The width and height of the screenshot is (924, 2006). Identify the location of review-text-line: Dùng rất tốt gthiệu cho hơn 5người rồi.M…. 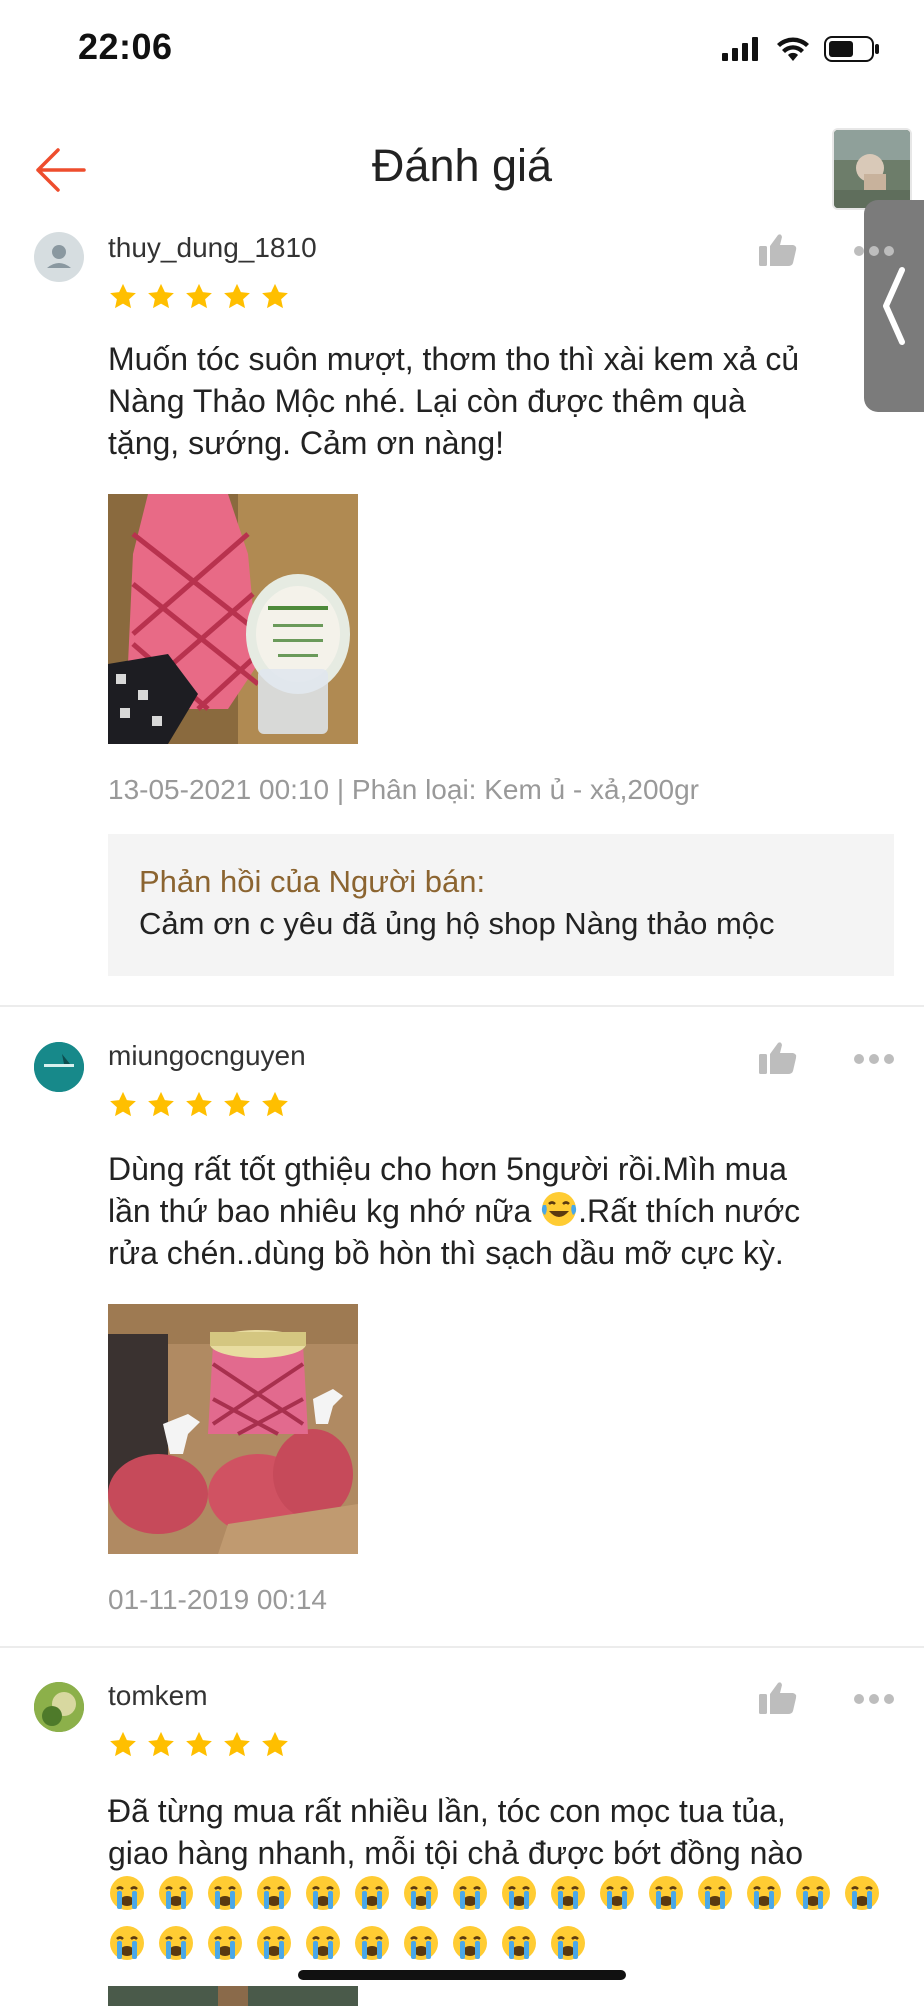
(447, 1169).